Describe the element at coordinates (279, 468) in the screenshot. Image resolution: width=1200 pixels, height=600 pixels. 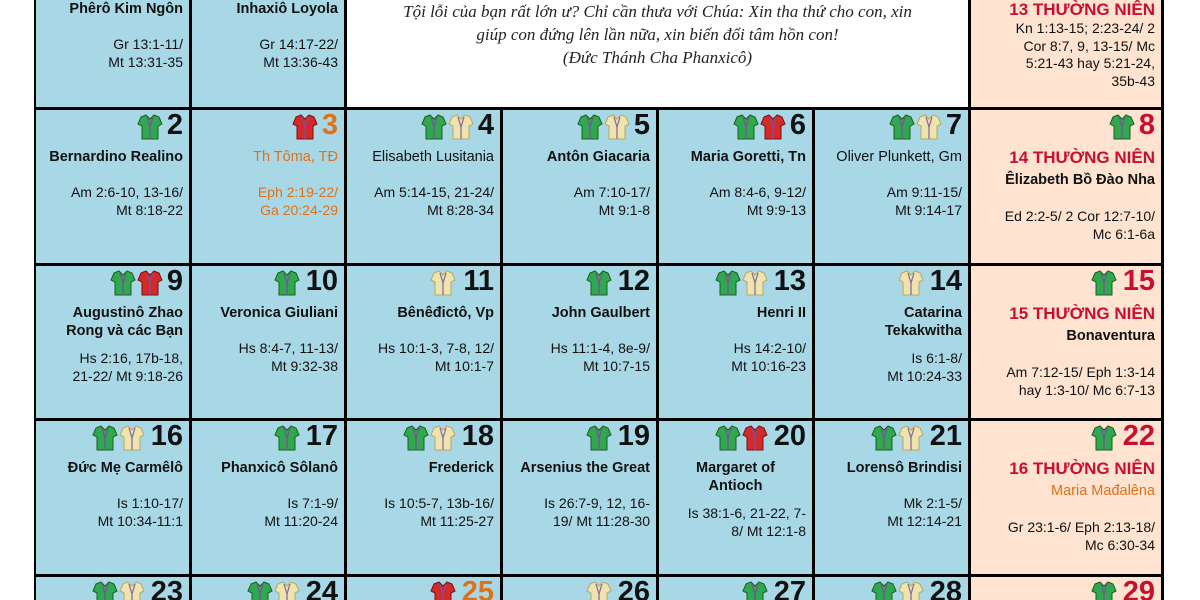
I see `saint-name: Phanxicô Sôlanô` at that location.